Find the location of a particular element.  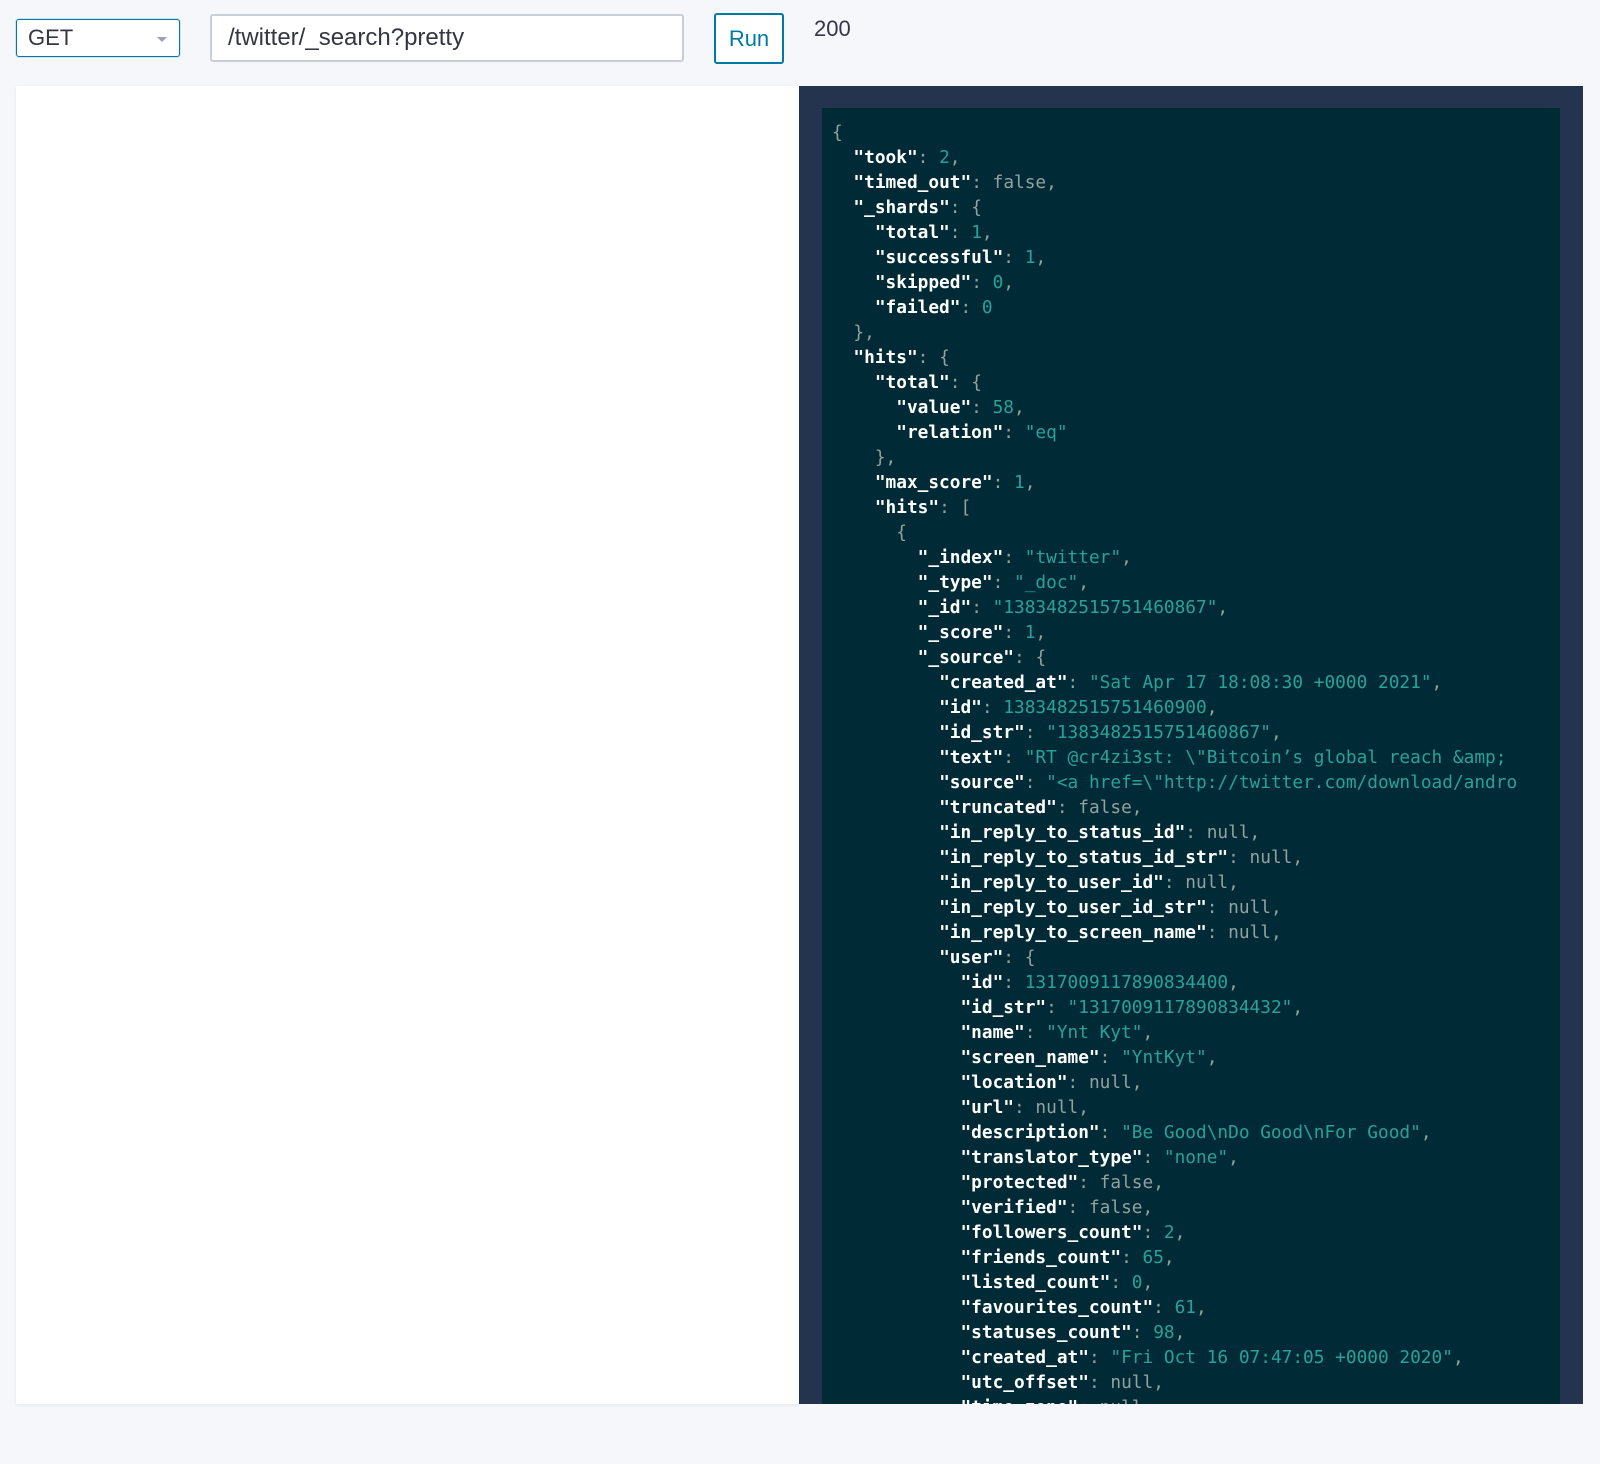

json-key: "favourites_count" is located at coordinates (1057, 1307).